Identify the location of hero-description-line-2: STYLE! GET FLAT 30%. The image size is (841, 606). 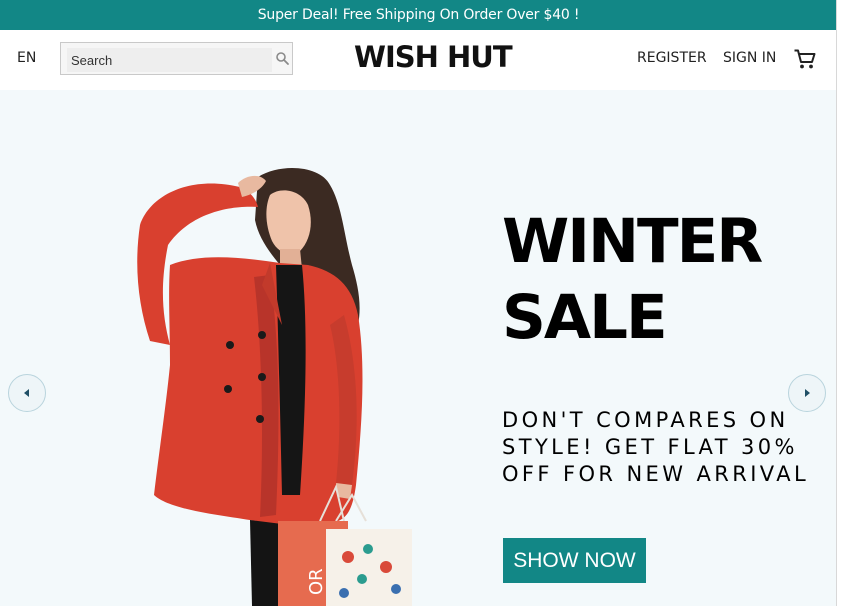
(650, 447).